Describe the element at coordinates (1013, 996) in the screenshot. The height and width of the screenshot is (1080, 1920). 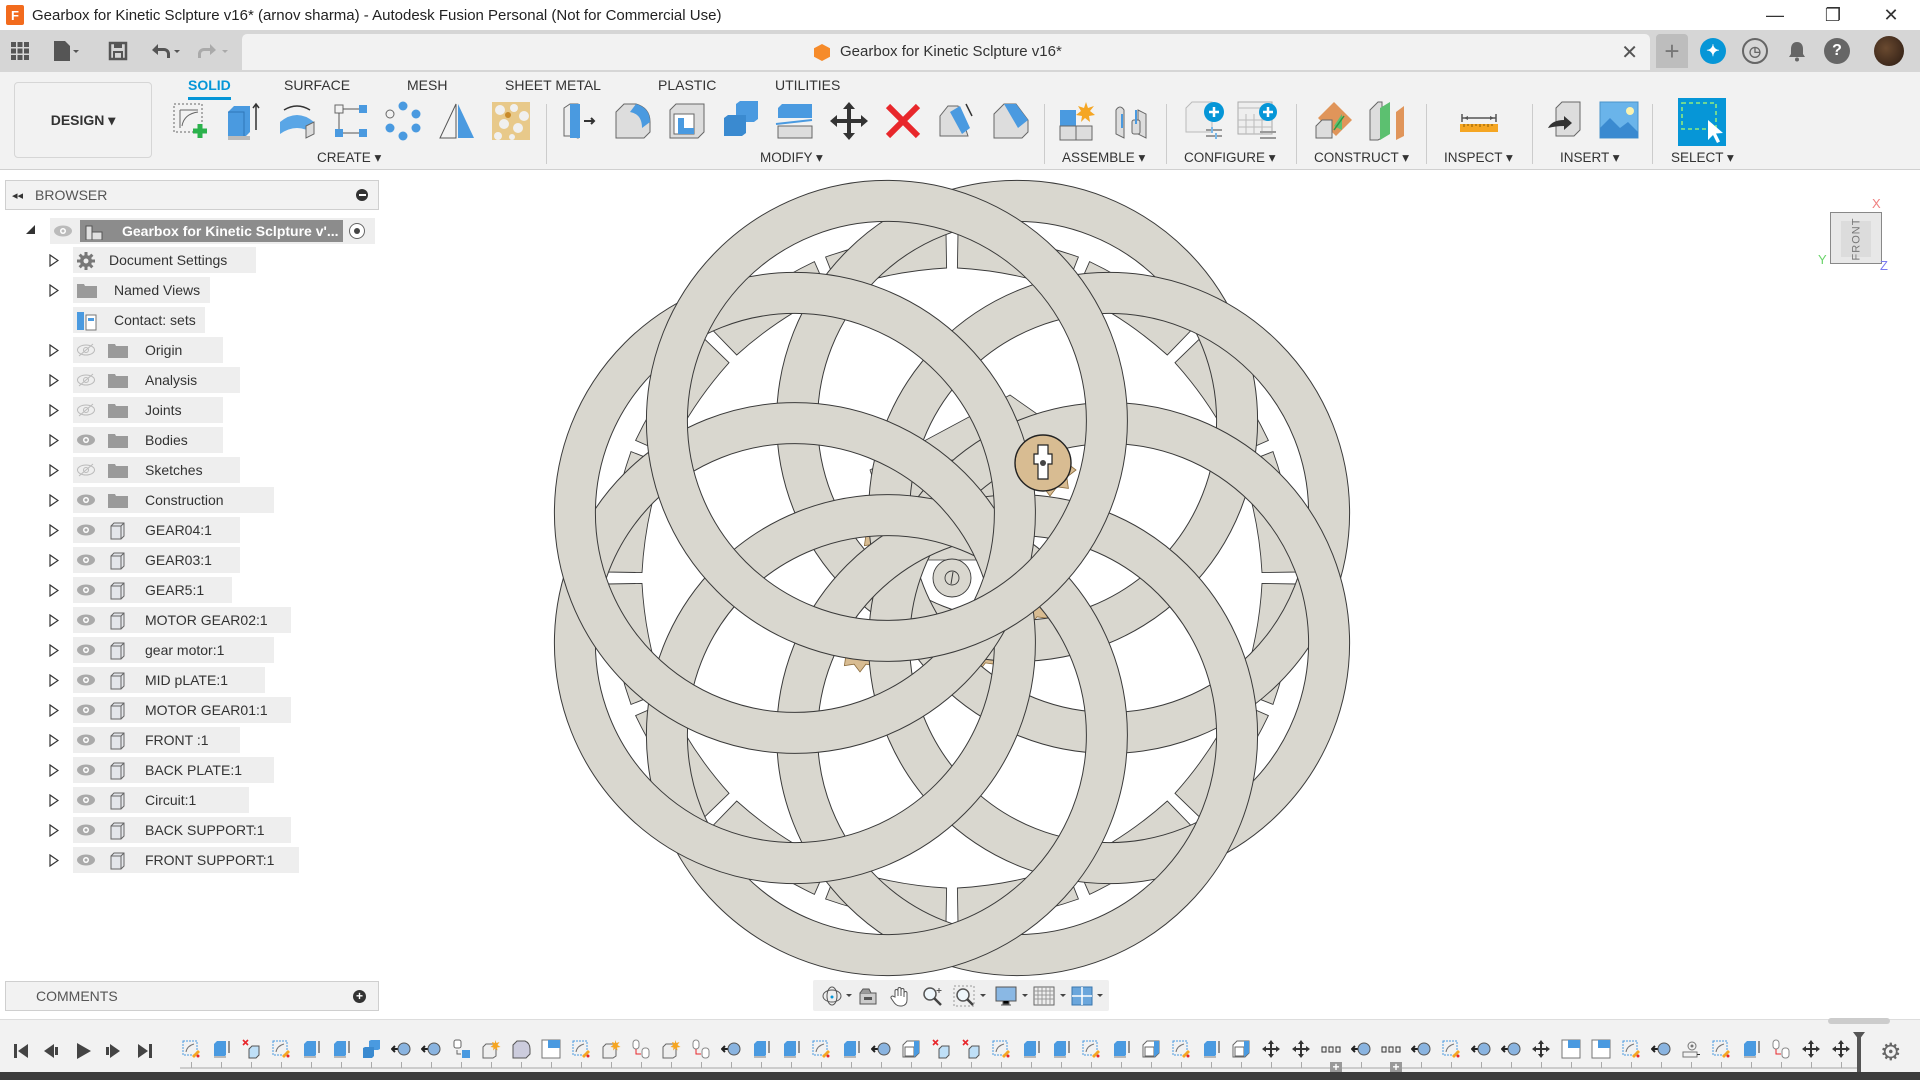
I see `display-settings-icon` at that location.